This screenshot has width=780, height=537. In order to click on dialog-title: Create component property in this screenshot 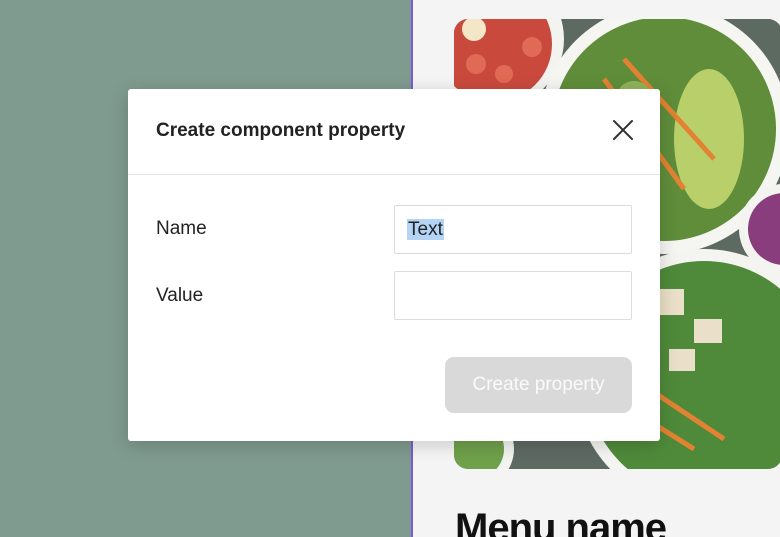, I will do `click(281, 130)`.